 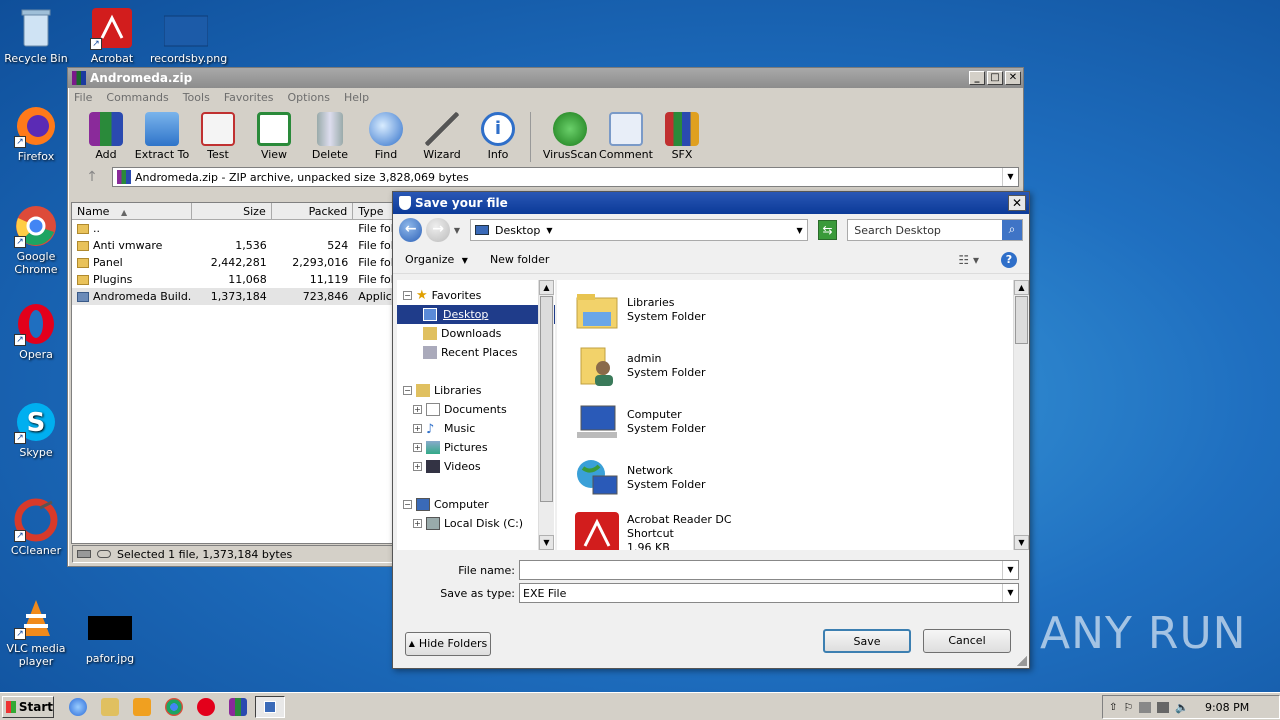 What do you see at coordinates (498, 135) in the screenshot?
I see `info-button: i Info` at bounding box center [498, 135].